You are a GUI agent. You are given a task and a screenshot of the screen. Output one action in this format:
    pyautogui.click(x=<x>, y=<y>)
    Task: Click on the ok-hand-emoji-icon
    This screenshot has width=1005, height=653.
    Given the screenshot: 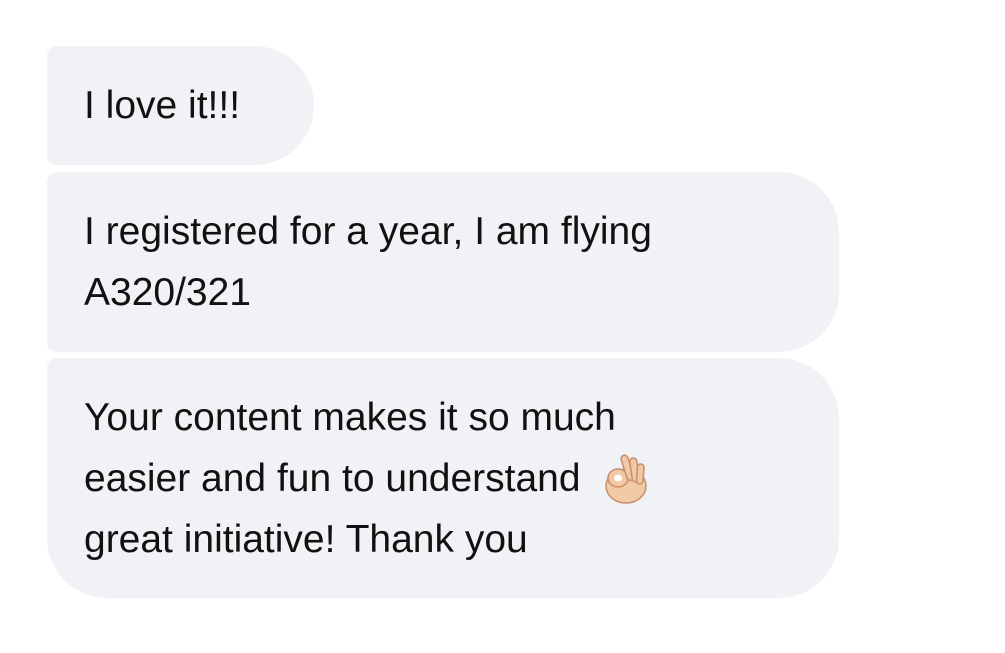 What is the action you would take?
    pyautogui.click(x=624, y=477)
    